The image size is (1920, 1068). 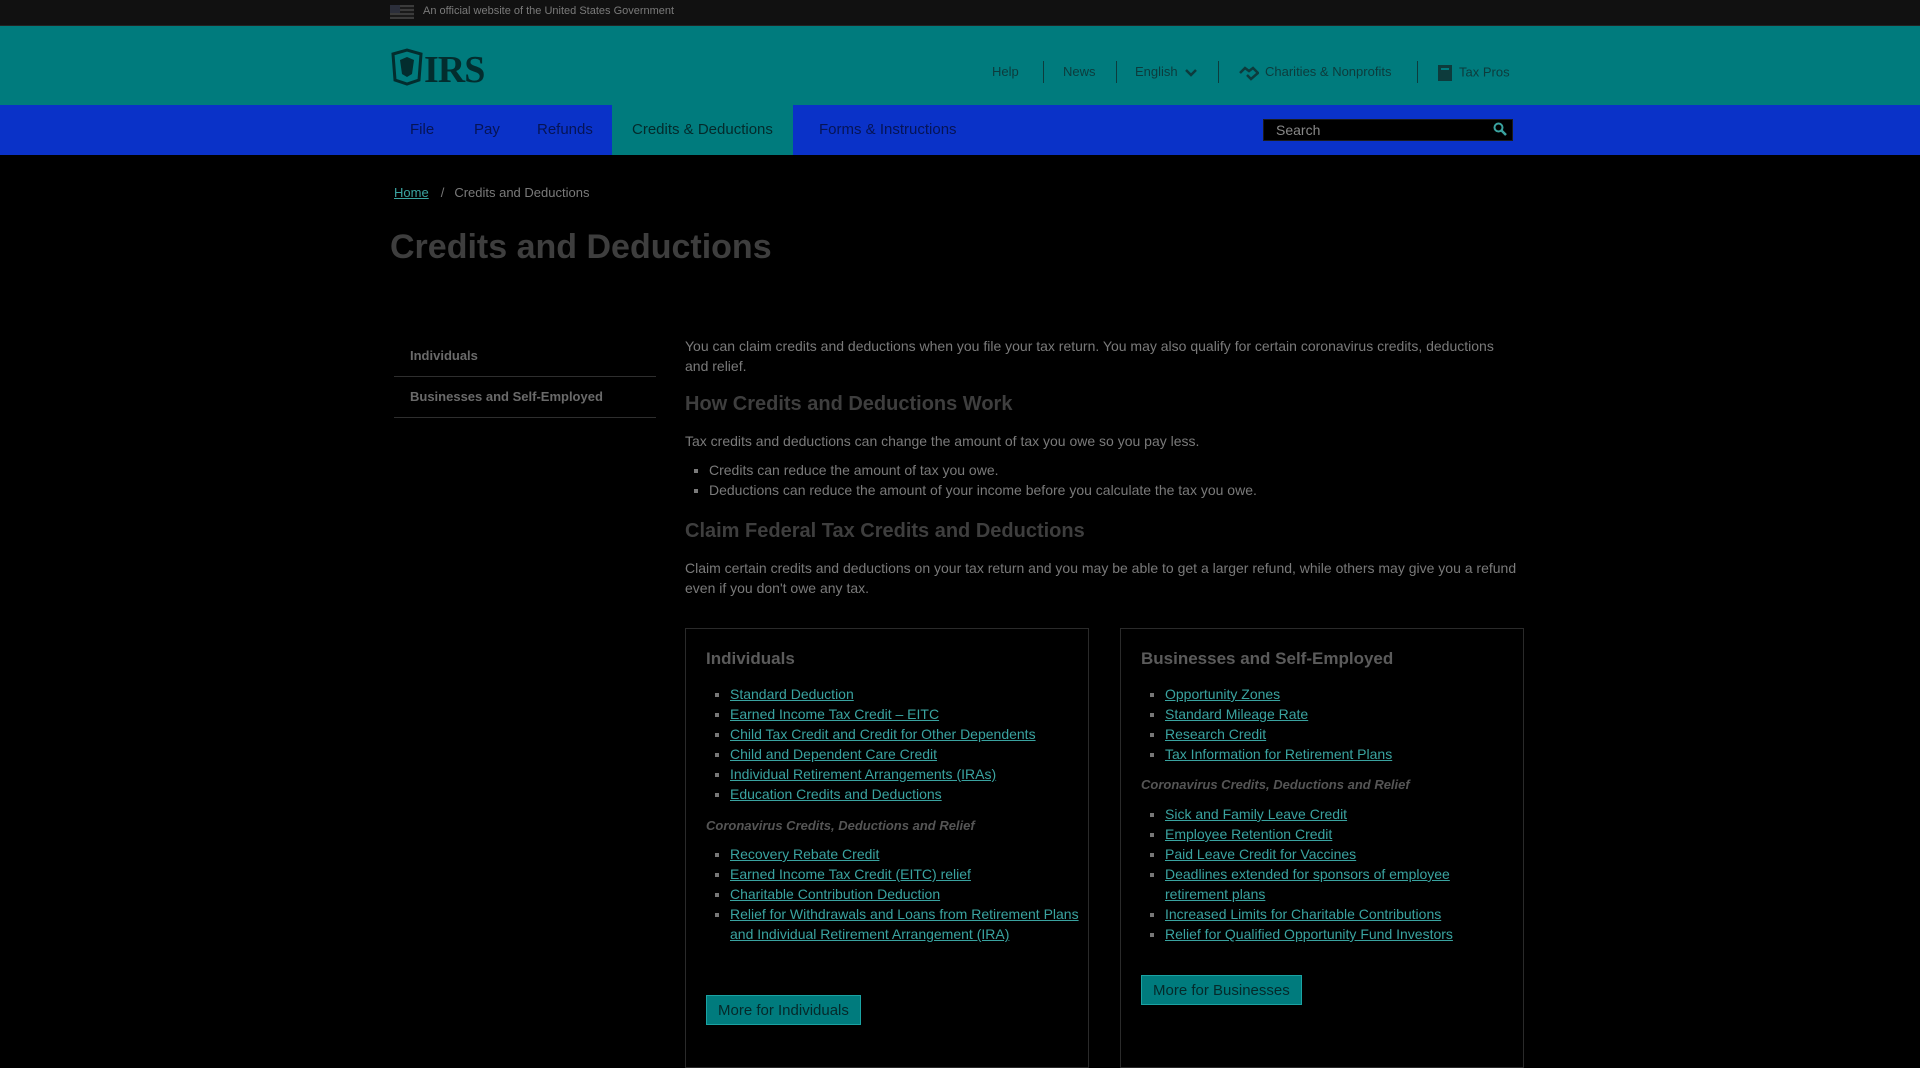 I want to click on retirement-plans-link: Tax Information for Retirement Plans, so click(x=1278, y=754).